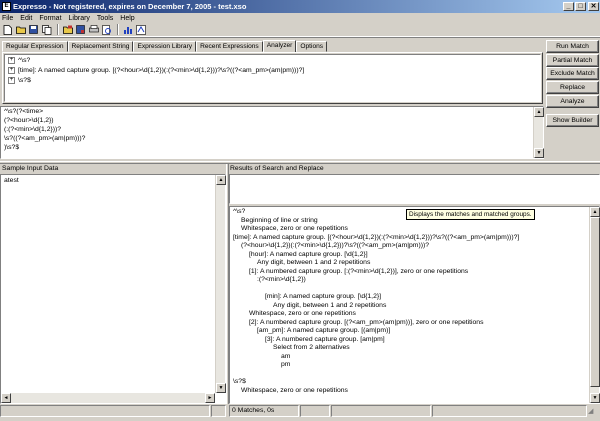 The height and width of the screenshot is (421, 600). I want to click on regex-line: (?<hour>\d{1,2}), so click(29, 120).